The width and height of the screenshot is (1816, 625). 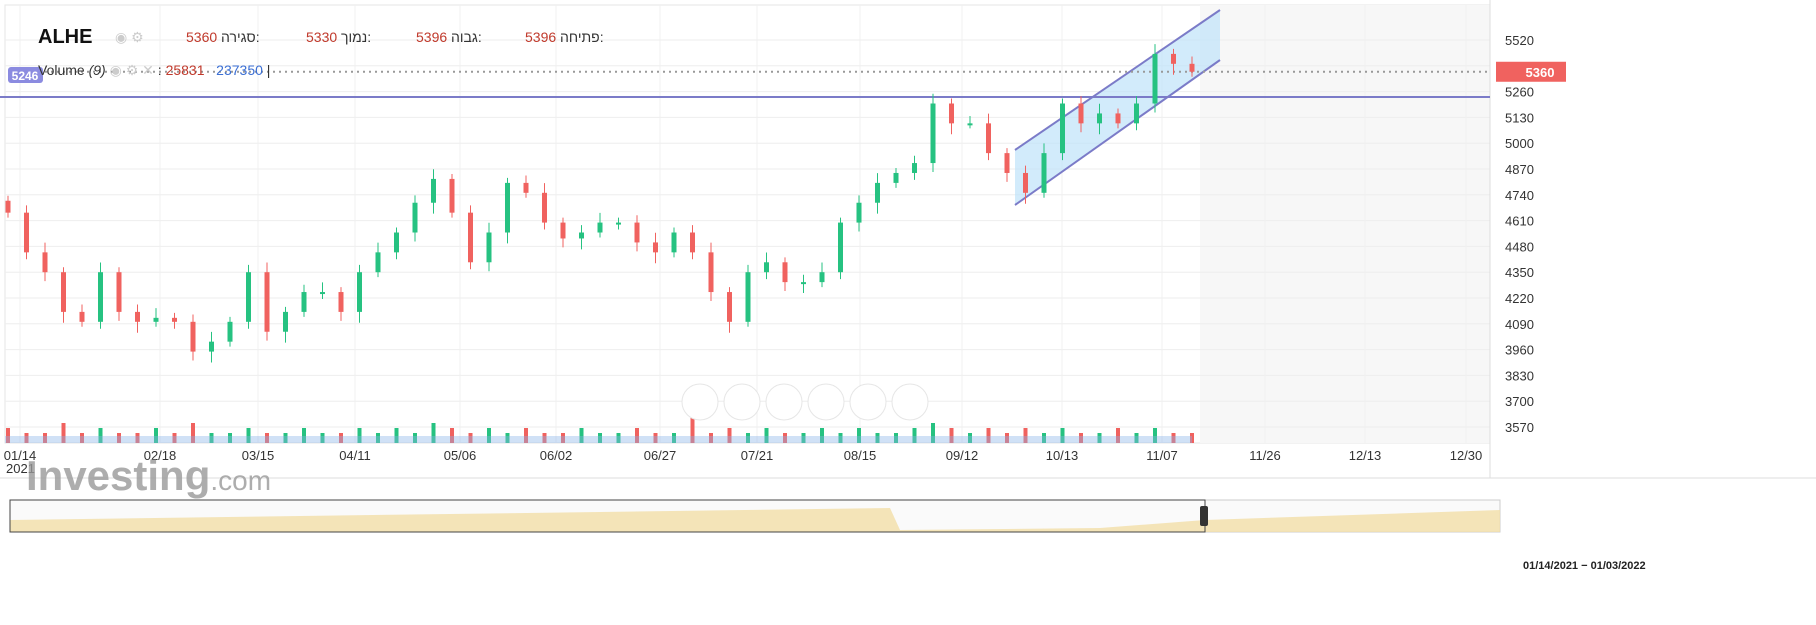 I want to click on y-tick-label: 5000, so click(x=1519, y=143).